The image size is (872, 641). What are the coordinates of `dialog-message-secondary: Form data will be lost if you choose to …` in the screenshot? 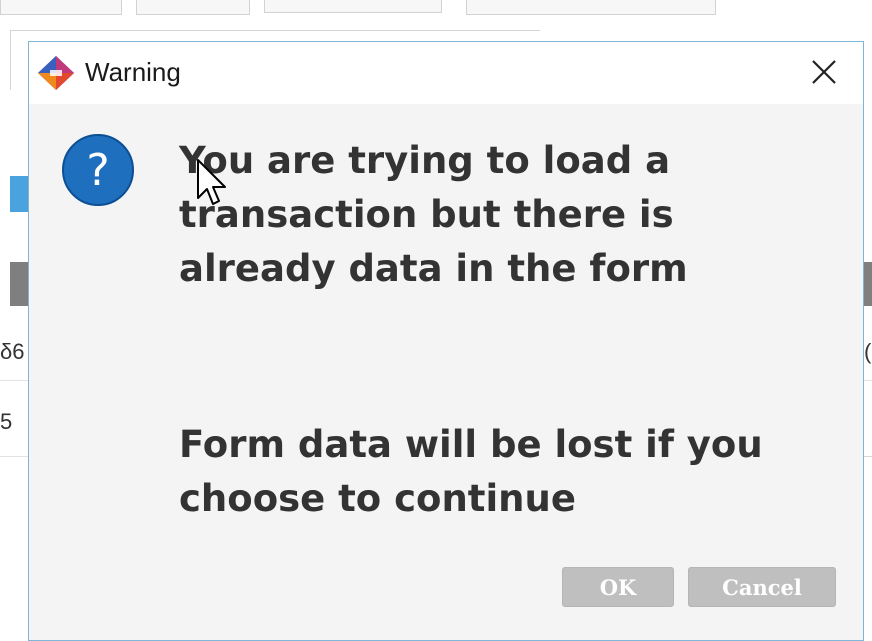 It's located at (471, 471).